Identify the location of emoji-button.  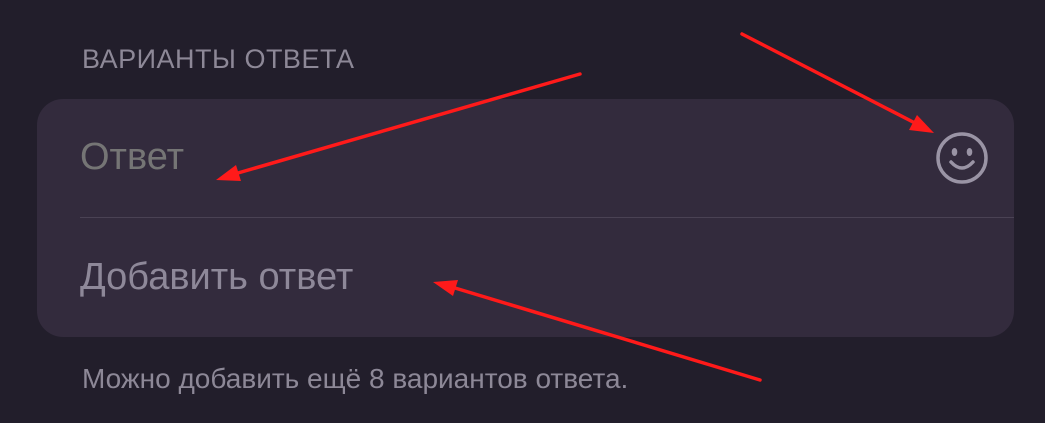
(962, 158).